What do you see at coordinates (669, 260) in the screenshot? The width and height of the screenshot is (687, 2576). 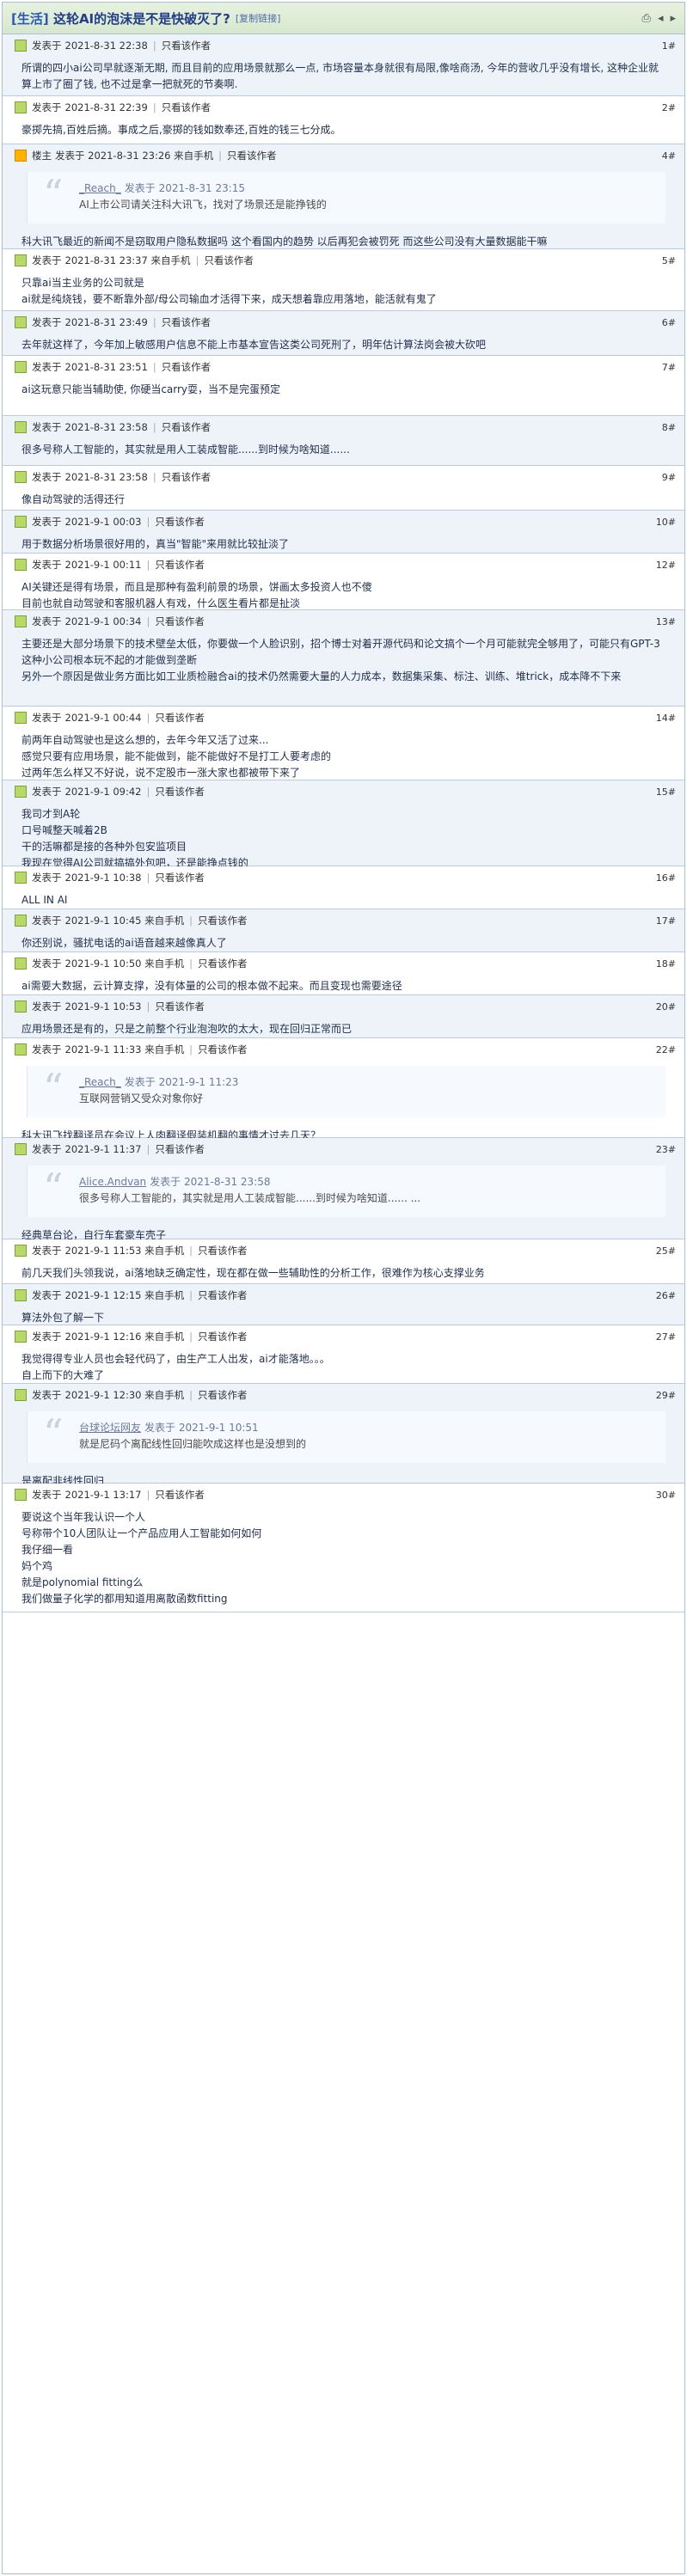 I see `floor-number: 5#` at bounding box center [669, 260].